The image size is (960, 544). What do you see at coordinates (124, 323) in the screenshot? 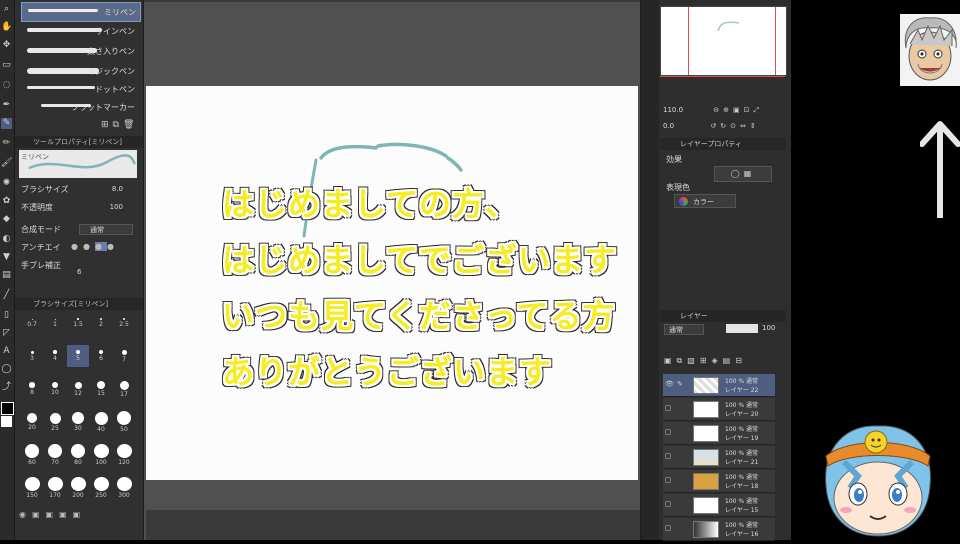
I see `brush-size-preset: 2.5` at bounding box center [124, 323].